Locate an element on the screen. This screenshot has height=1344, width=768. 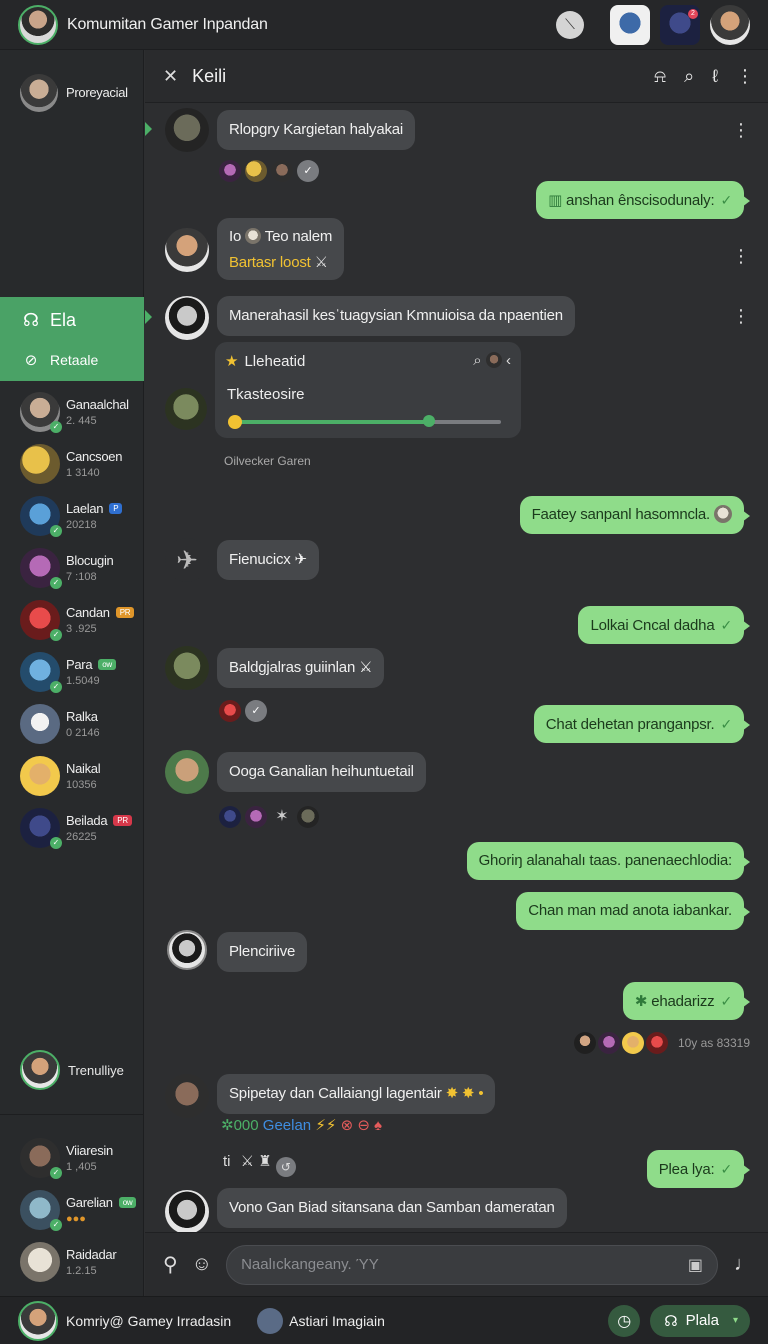
contact-item: ✓ Para ow 1.5049 is located at coordinates (72, 672).